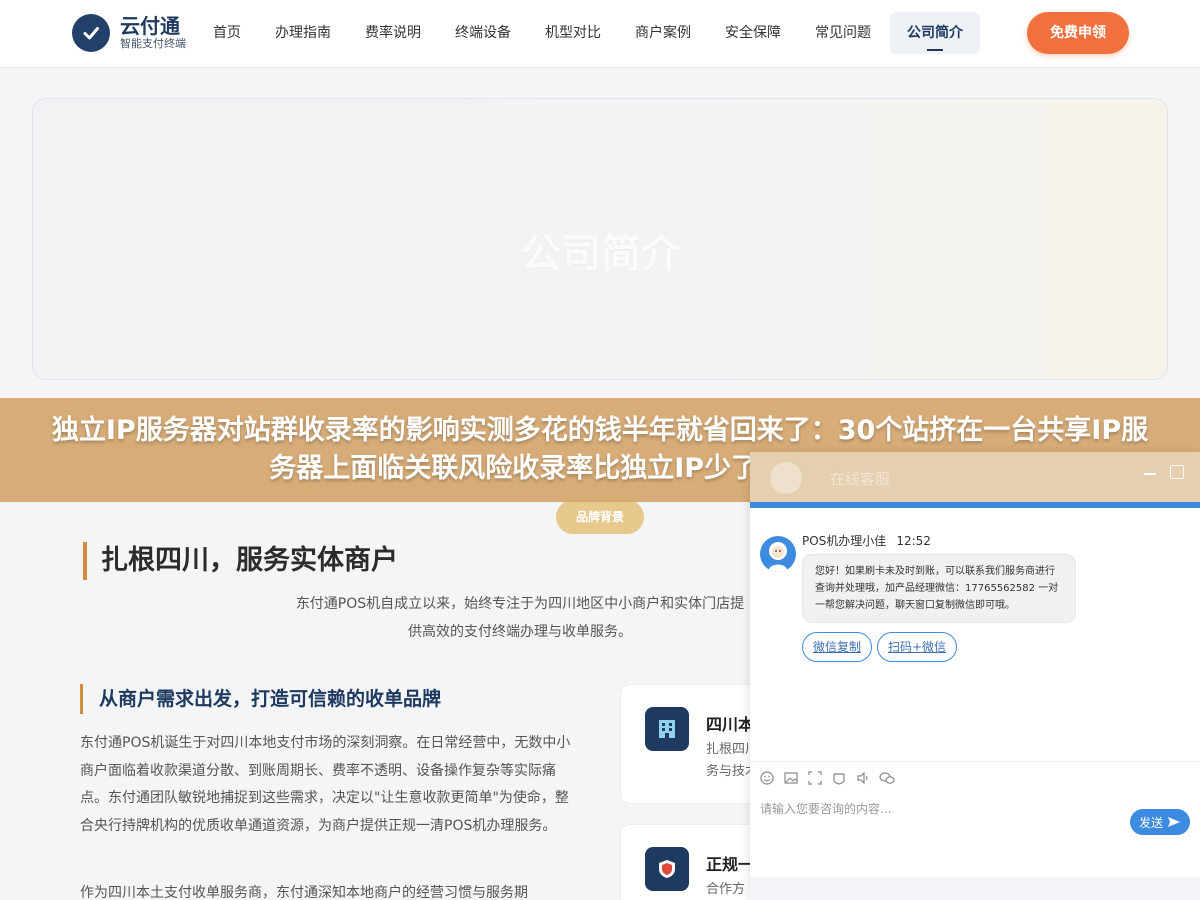 This screenshot has width=1200, height=900. I want to click on chat-footer, so click(975, 888).